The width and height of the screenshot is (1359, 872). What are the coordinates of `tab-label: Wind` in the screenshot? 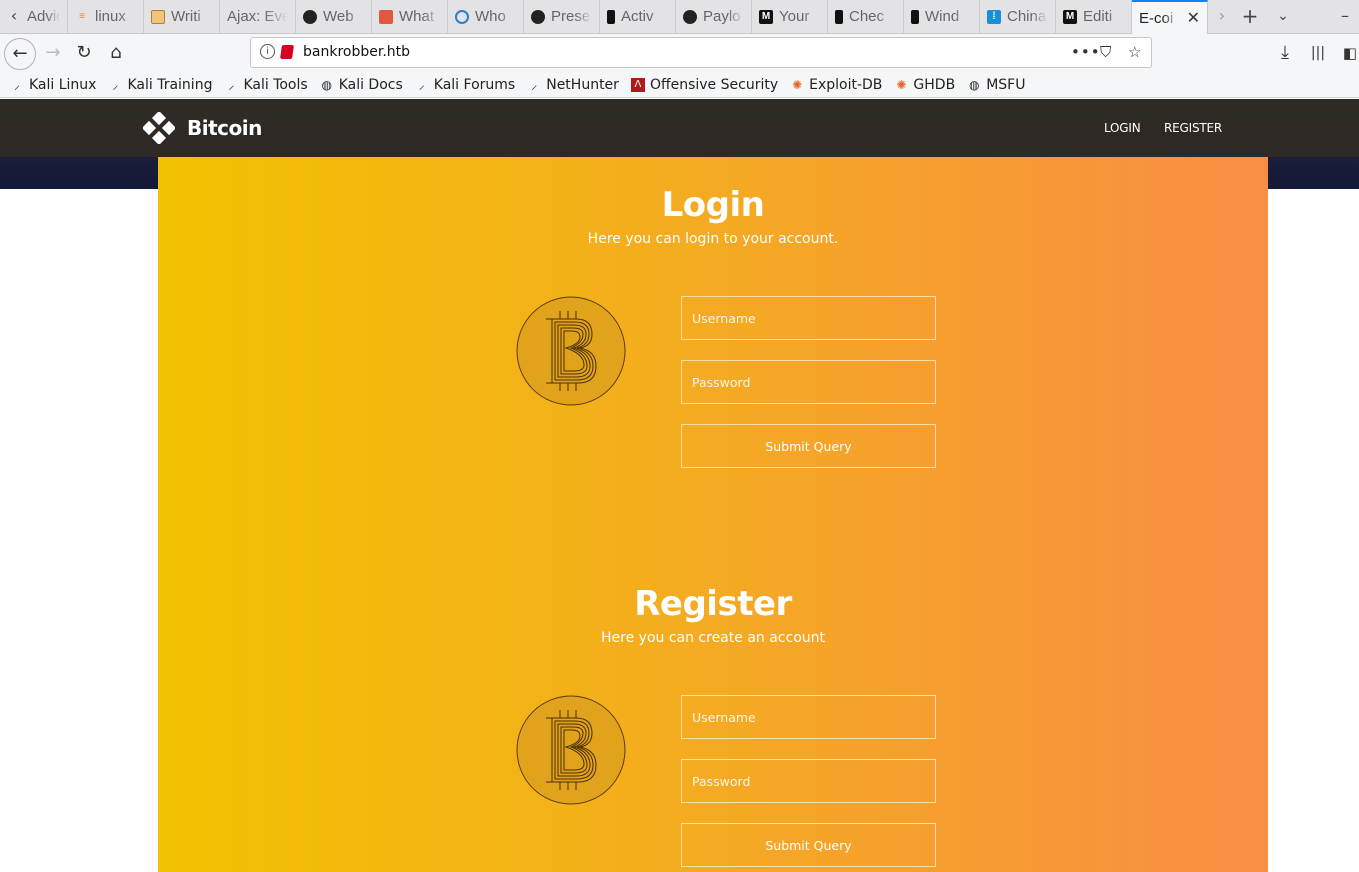 It's located at (942, 16).